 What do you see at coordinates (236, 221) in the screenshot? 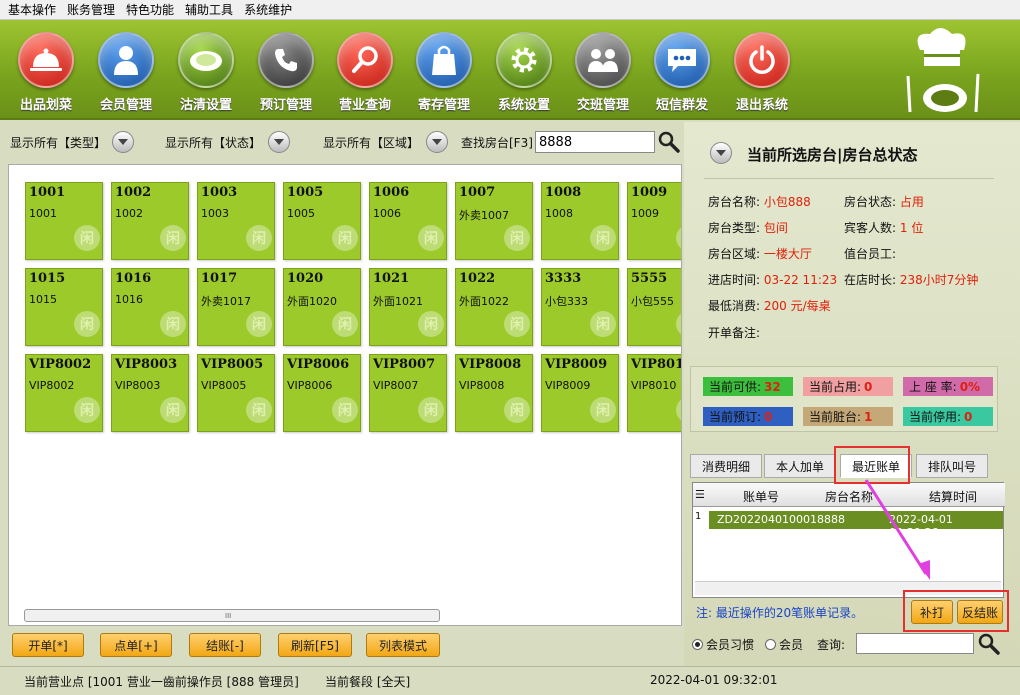
I see `room-tile: 1003 1003 闲` at bounding box center [236, 221].